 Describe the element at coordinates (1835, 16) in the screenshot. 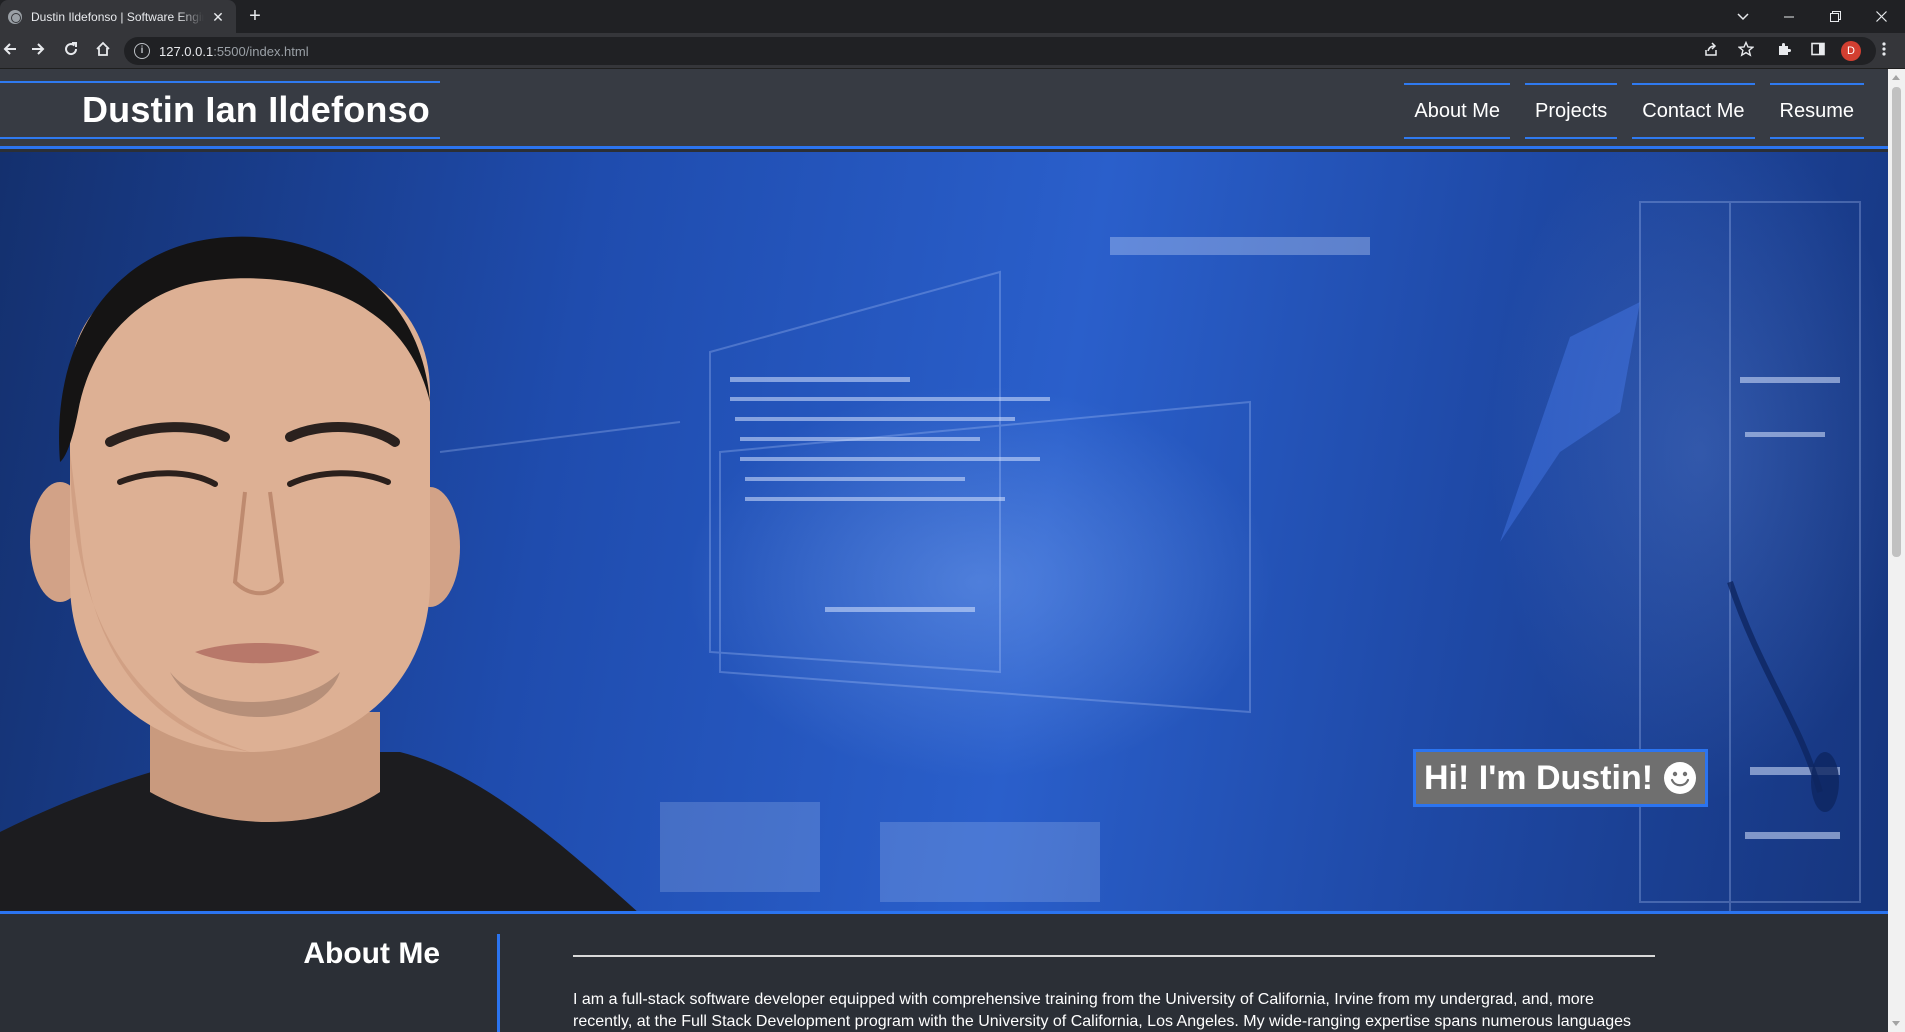

I see `restore-icon` at that location.